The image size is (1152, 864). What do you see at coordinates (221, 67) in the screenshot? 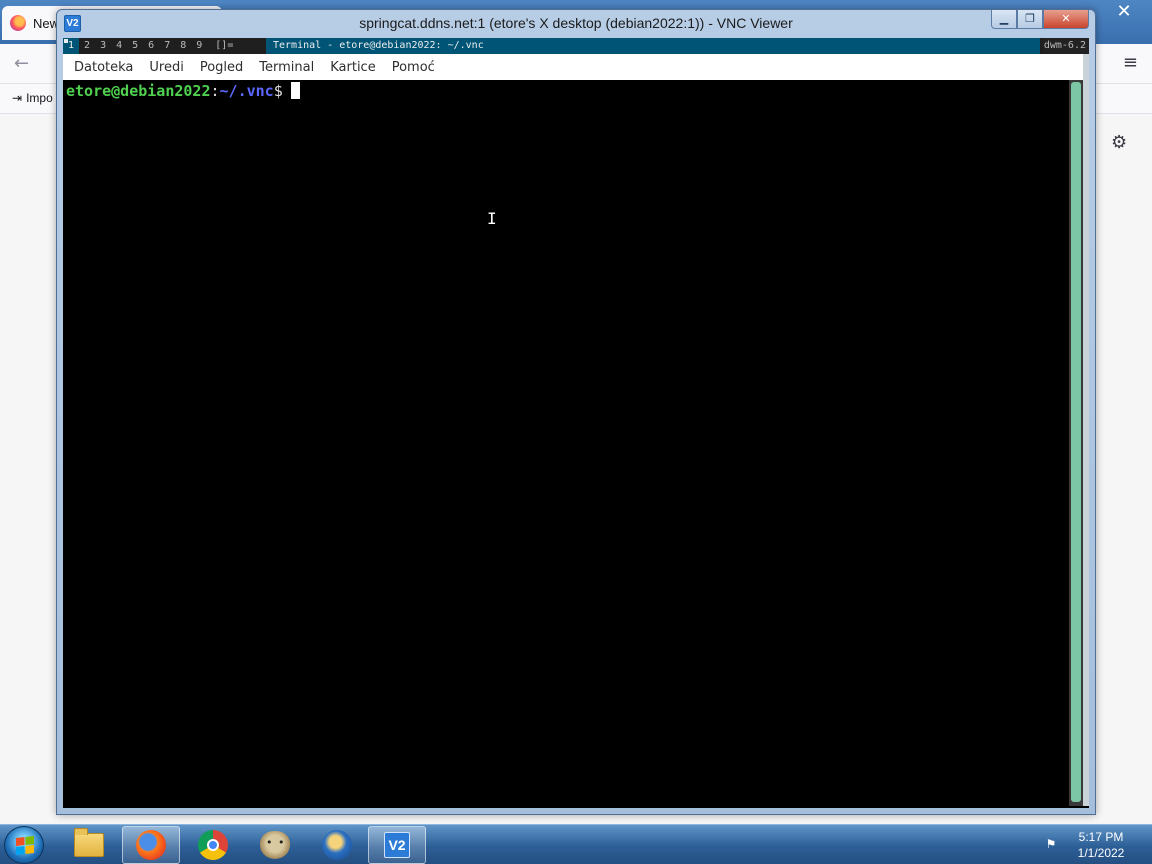
I see `menu-pogled: Pogled` at bounding box center [221, 67].